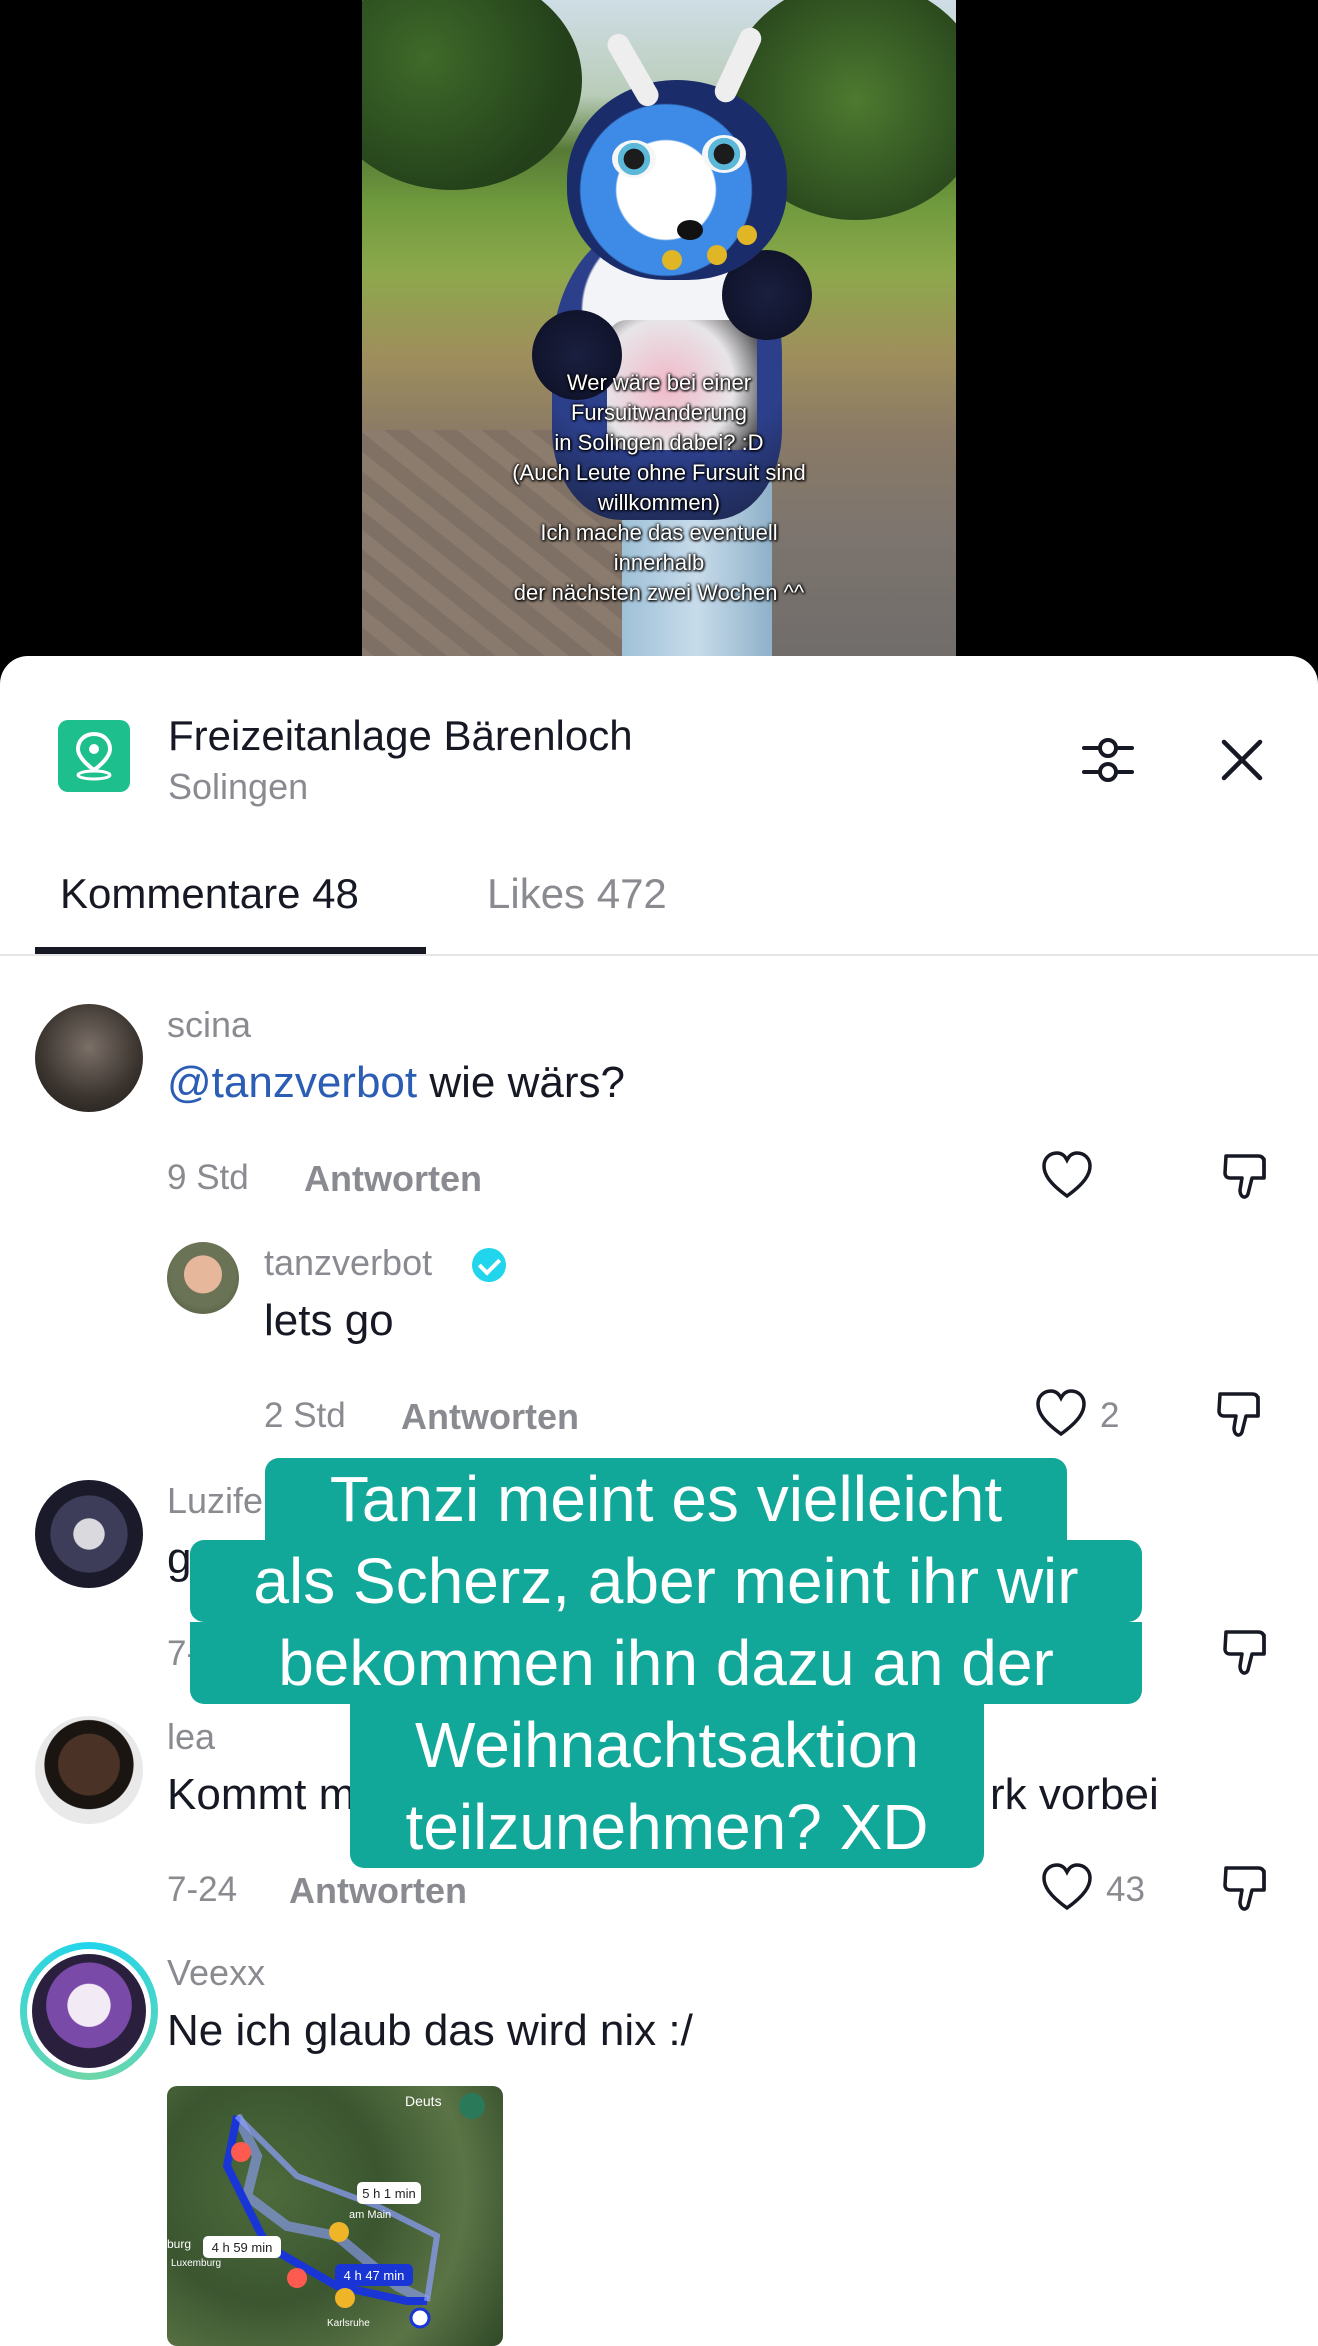  What do you see at coordinates (400, 735) in the screenshot?
I see `location-title: Freizeitanlage Bärenloch` at bounding box center [400, 735].